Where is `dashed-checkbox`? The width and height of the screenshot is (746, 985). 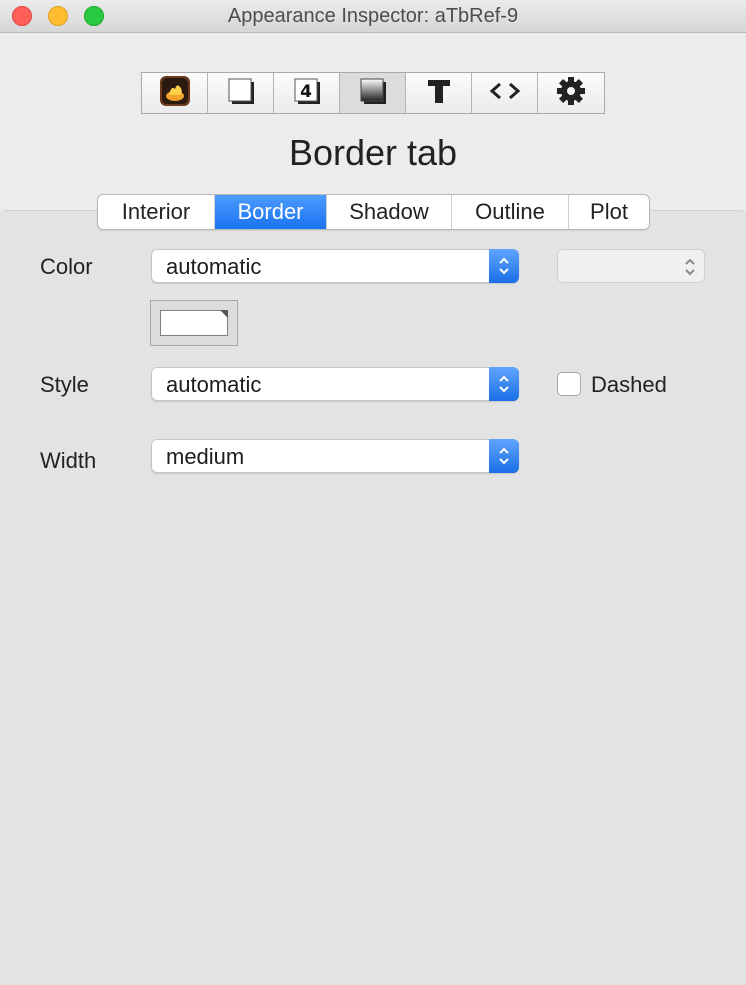
dashed-checkbox is located at coordinates (569, 384).